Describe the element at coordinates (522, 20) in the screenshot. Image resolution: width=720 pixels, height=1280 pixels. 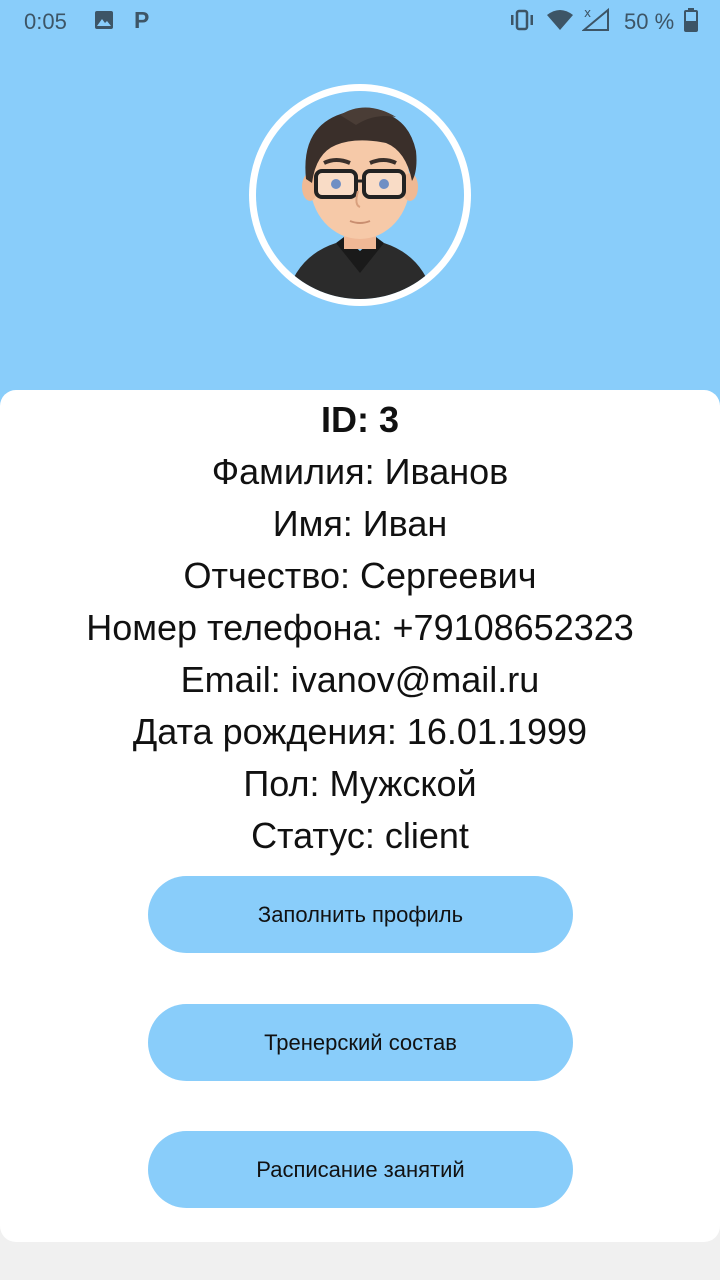
I see `vibrate-icon` at that location.